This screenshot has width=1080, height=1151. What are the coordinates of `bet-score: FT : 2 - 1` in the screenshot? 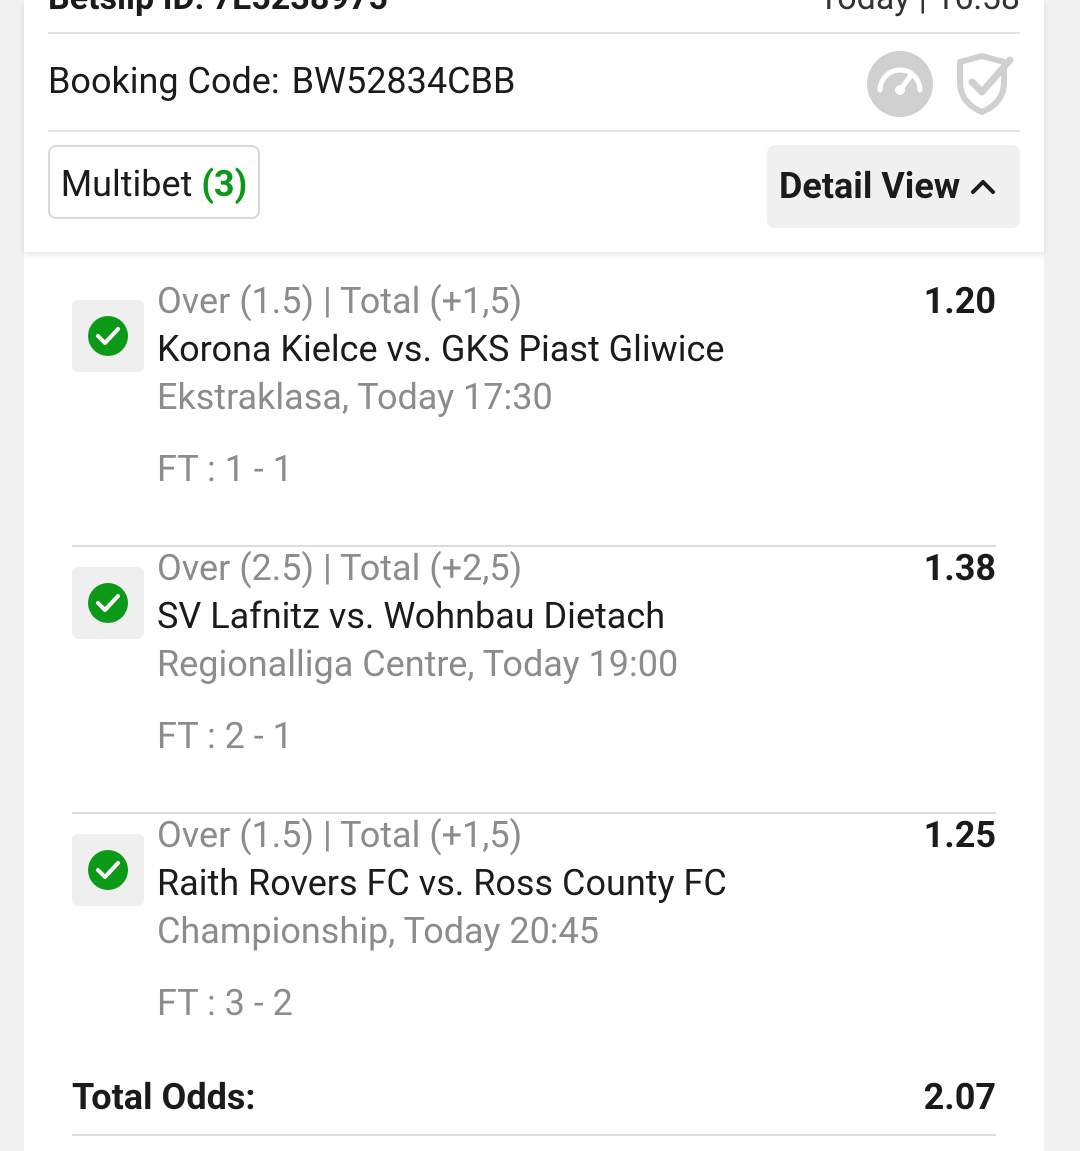 It's located at (225, 736).